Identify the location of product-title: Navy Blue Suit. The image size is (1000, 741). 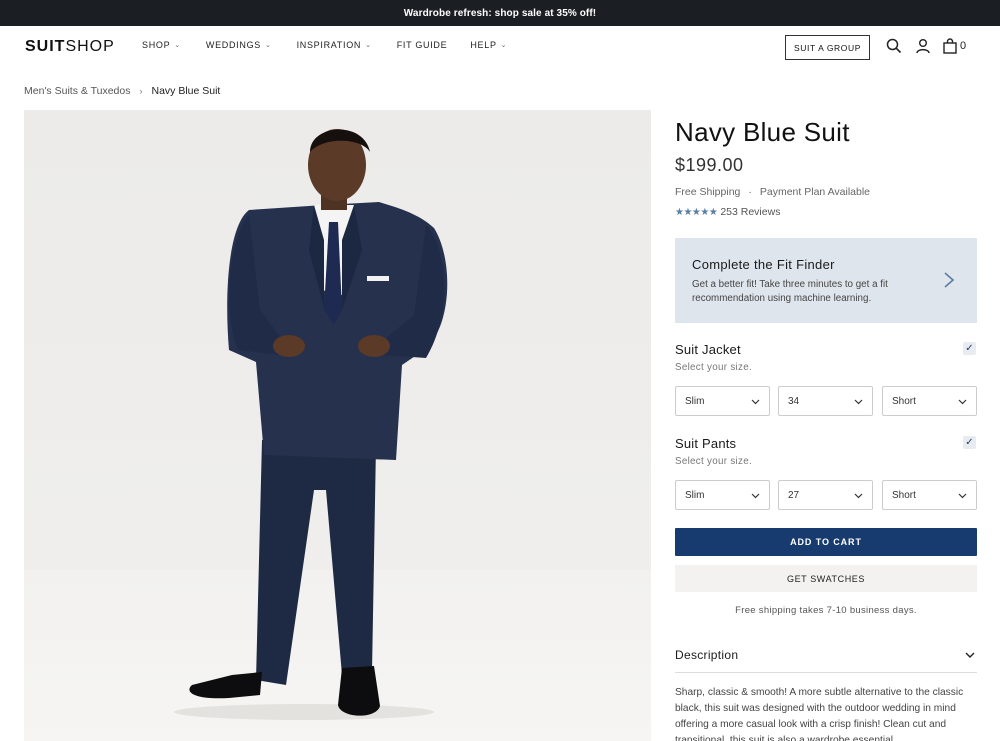
(762, 132).